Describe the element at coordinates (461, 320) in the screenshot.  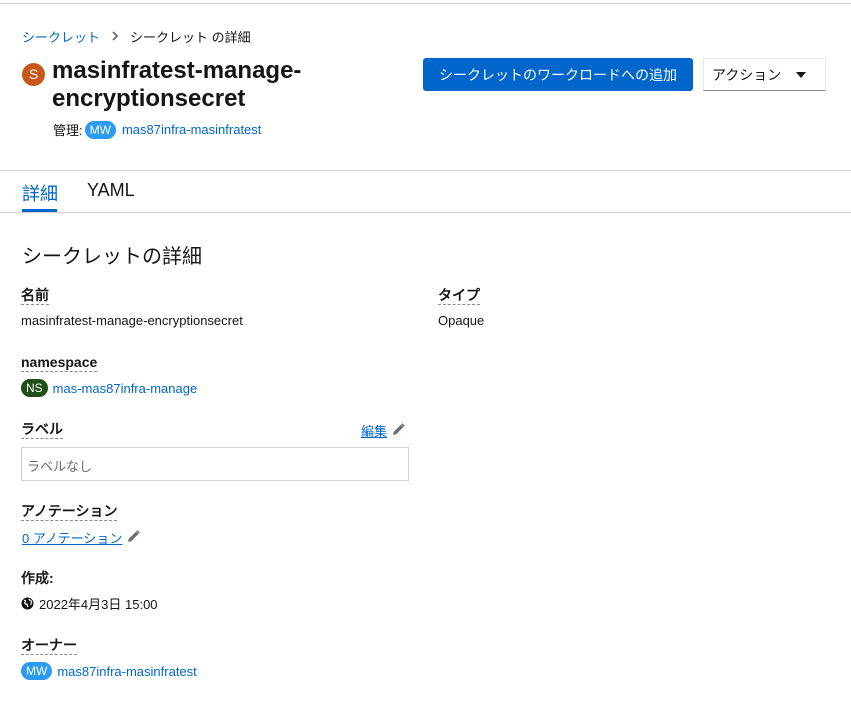
I see `type-value: Opaque` at that location.